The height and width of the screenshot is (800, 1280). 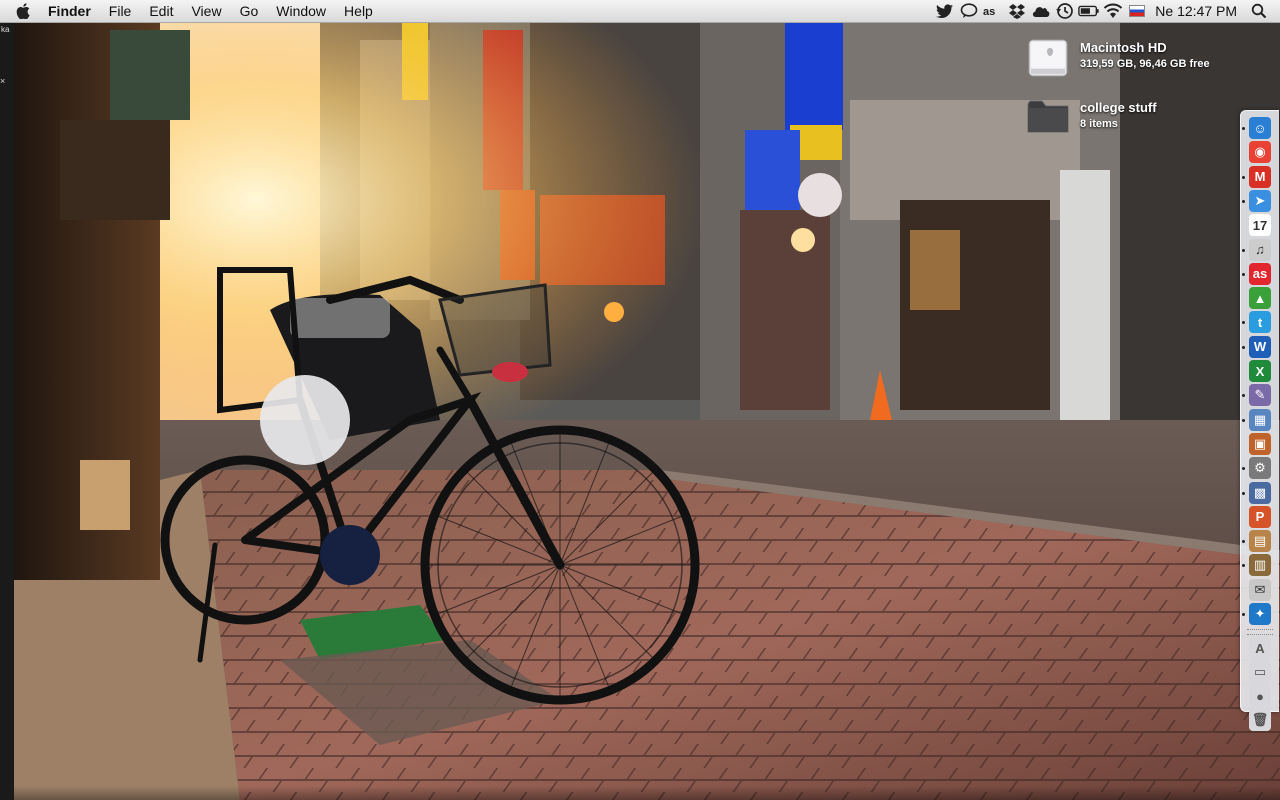 I want to click on wifi-icon, so click(x=1113, y=11).